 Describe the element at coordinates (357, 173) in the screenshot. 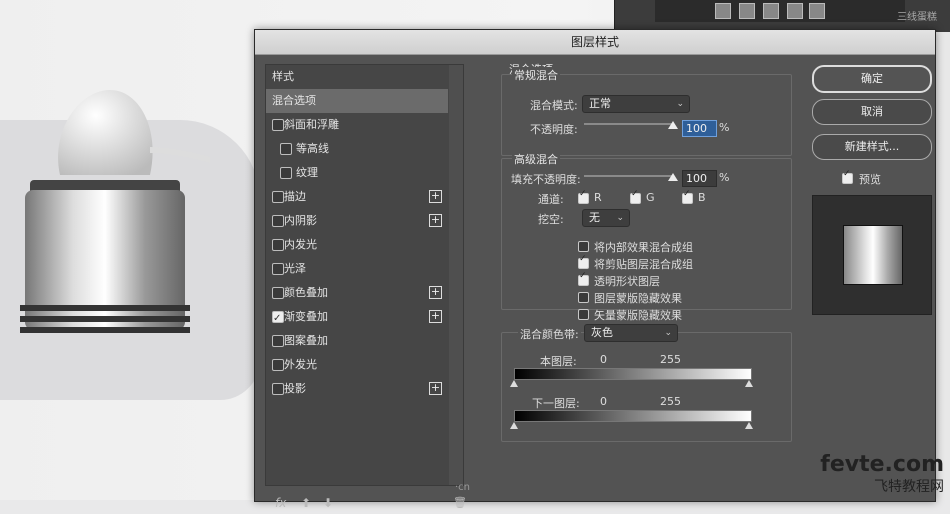

I see `style-item: 纹理` at that location.